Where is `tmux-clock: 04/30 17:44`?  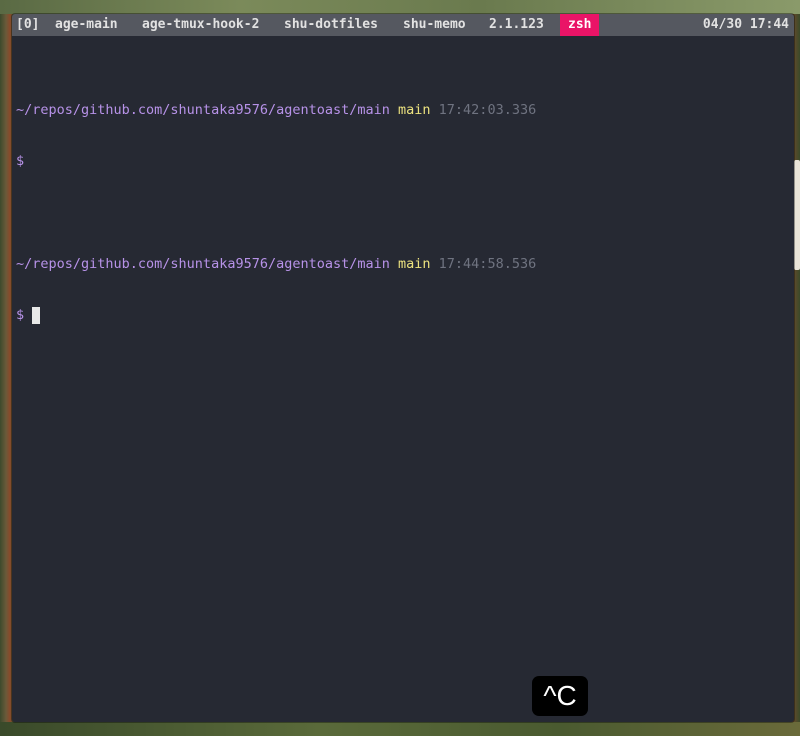 tmux-clock: 04/30 17:44 is located at coordinates (745, 24).